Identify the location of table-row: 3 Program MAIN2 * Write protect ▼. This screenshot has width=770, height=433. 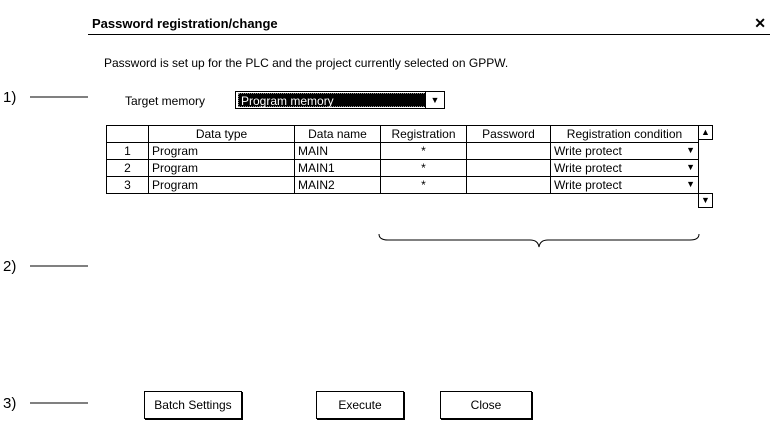
(402, 185).